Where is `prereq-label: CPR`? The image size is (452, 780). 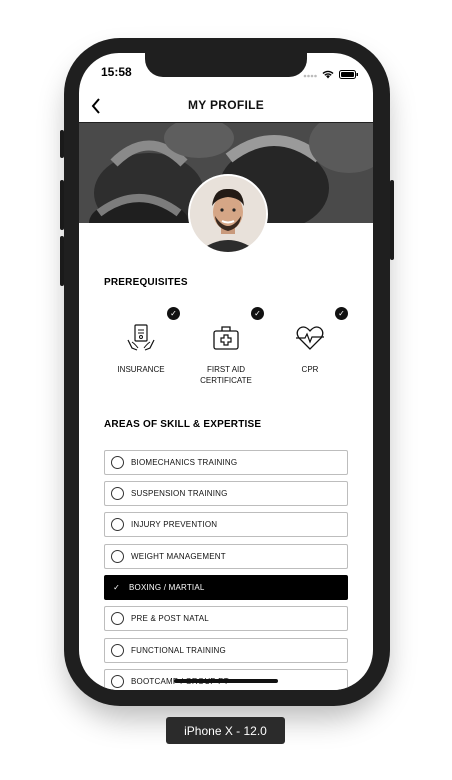 prereq-label: CPR is located at coordinates (310, 369).